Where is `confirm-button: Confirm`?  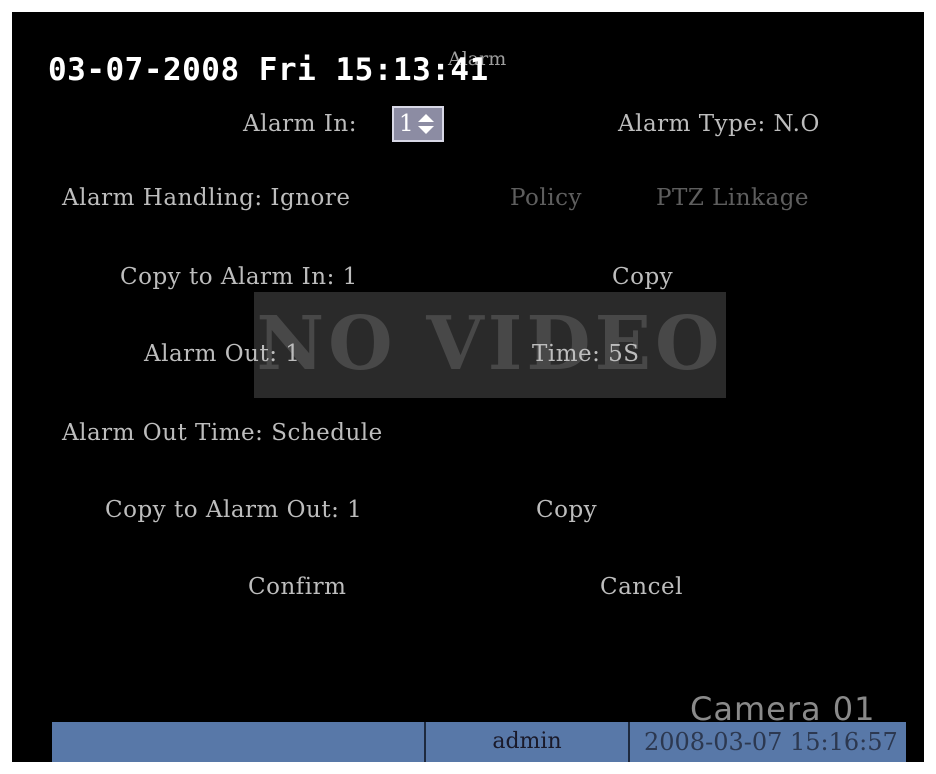 confirm-button: Confirm is located at coordinates (297, 587).